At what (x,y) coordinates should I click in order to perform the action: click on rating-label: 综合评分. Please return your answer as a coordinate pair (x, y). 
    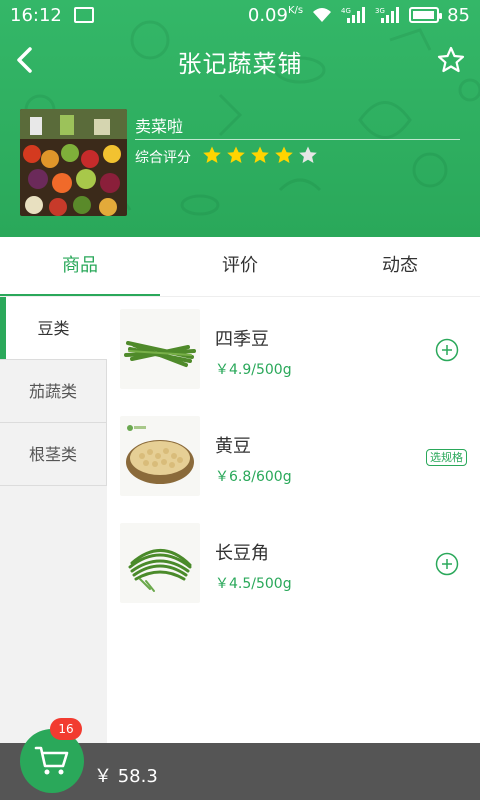
    Looking at the image, I should click on (163, 158).